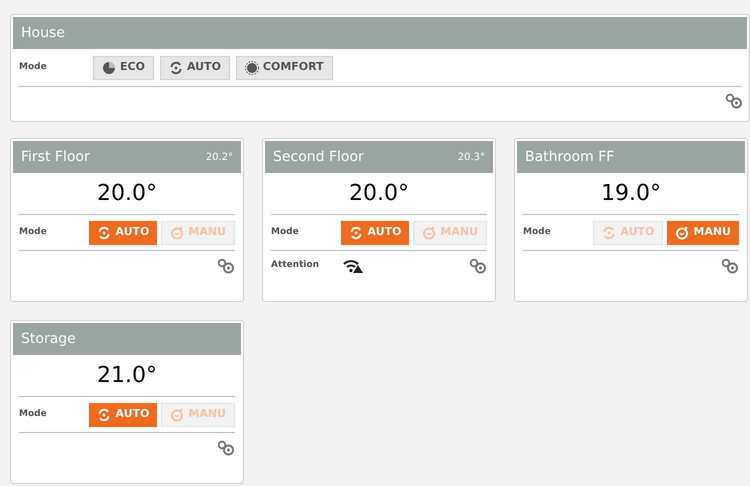 This screenshot has width=750, height=486. I want to click on panel-title: Bathroom FF, so click(569, 157).